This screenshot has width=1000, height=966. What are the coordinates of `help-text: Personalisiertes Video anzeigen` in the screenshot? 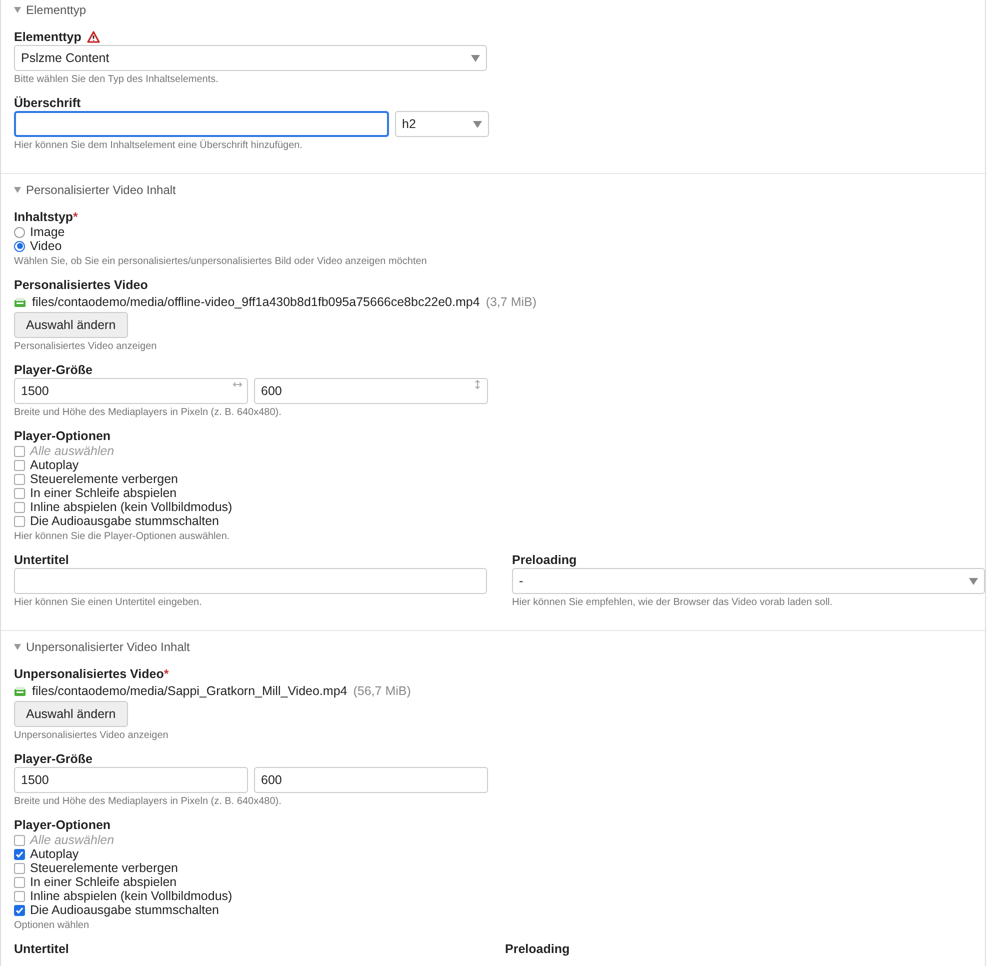 It's located at (86, 347).